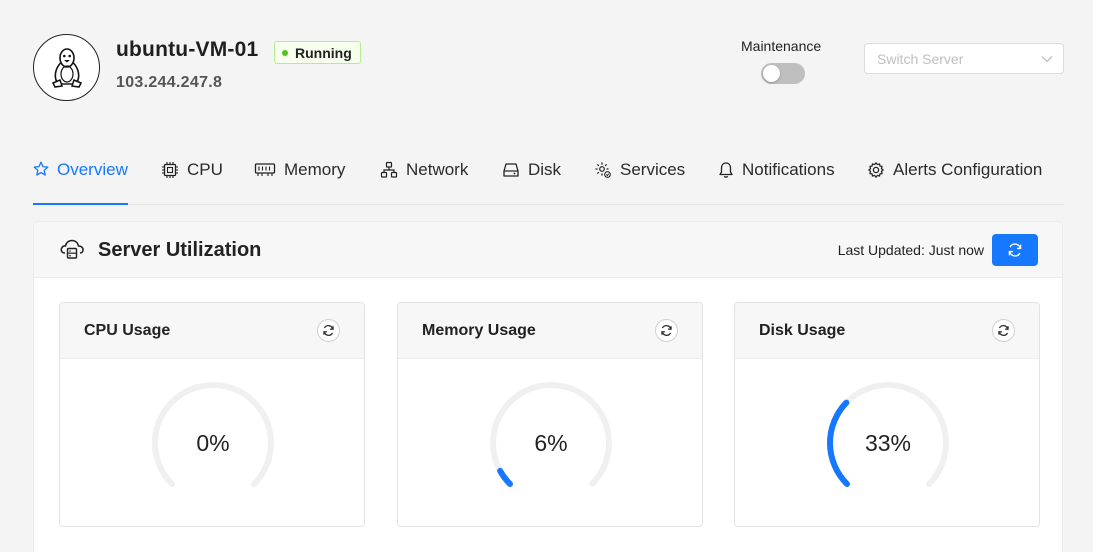 The height and width of the screenshot is (552, 1093). I want to click on disk-usage-card: Disk Usage 33%, so click(887, 414).